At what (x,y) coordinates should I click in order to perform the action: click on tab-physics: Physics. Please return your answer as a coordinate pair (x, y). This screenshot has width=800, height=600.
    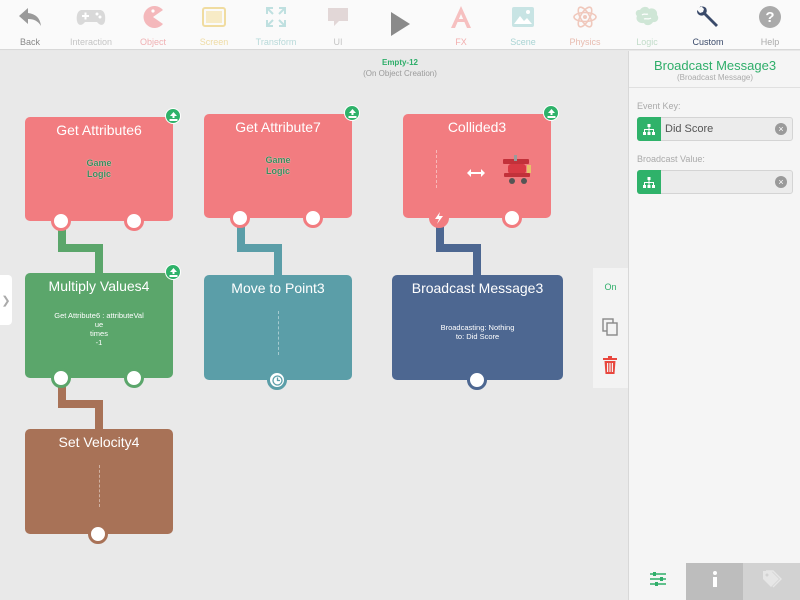
    Looking at the image, I should click on (585, 25).